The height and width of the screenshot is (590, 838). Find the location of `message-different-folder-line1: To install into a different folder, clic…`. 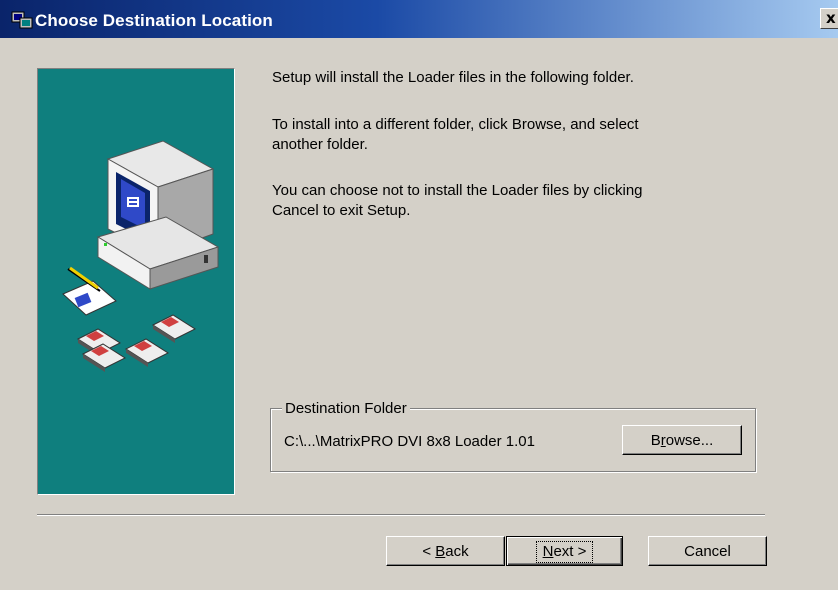

message-different-folder-line1: To install into a different folder, clic… is located at coordinates (455, 124).